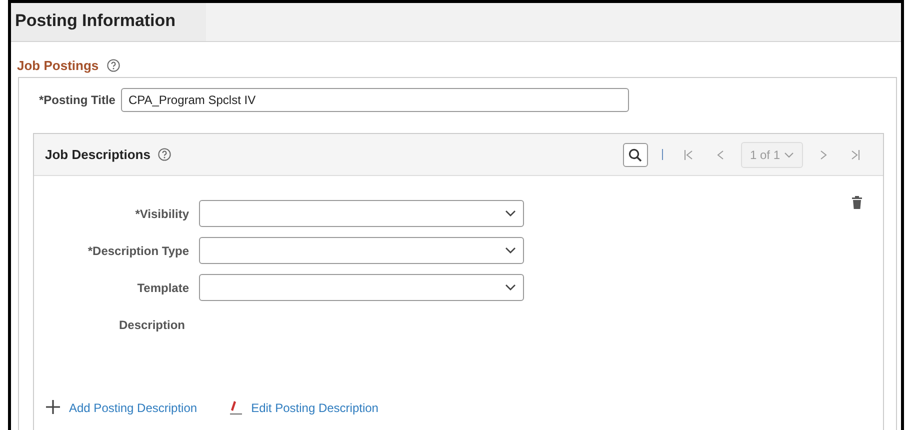 This screenshot has width=911, height=430. What do you see at coordinates (662, 154) in the screenshot?
I see `divider-icon` at bounding box center [662, 154].